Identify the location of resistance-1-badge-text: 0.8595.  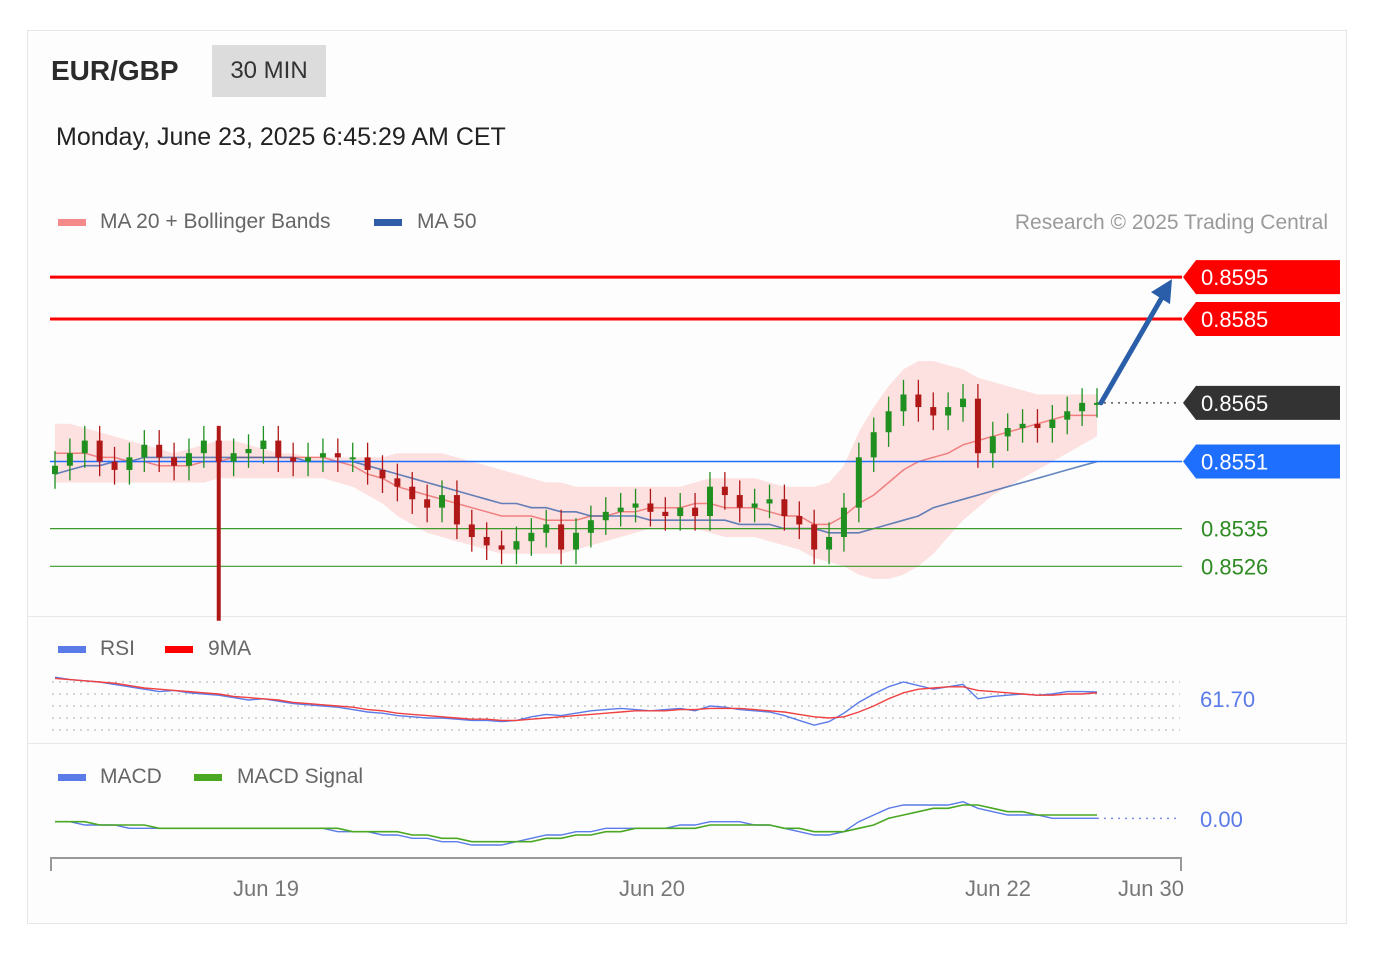
(1234, 277).